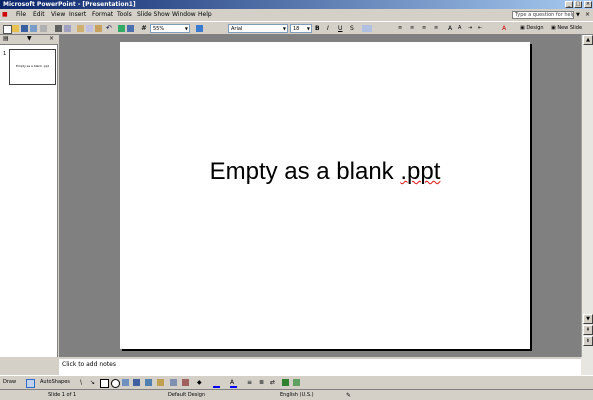 Image resolution: width=593 pixels, height=400 pixels. I want to click on line-icon: \, so click(83, 382).